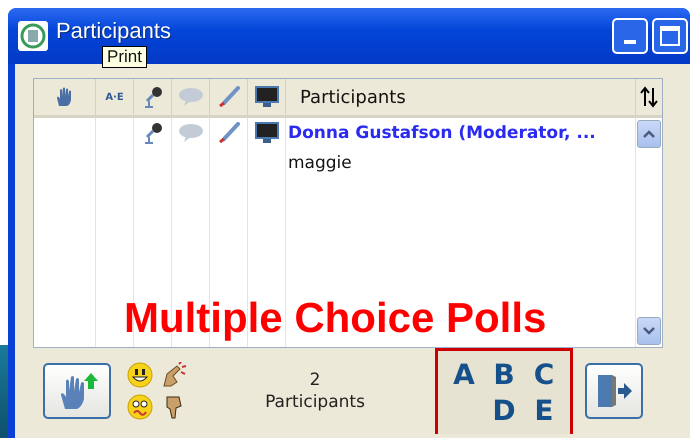 This screenshot has height=438, width=690. What do you see at coordinates (614, 391) in the screenshot?
I see `exit-button` at bounding box center [614, 391].